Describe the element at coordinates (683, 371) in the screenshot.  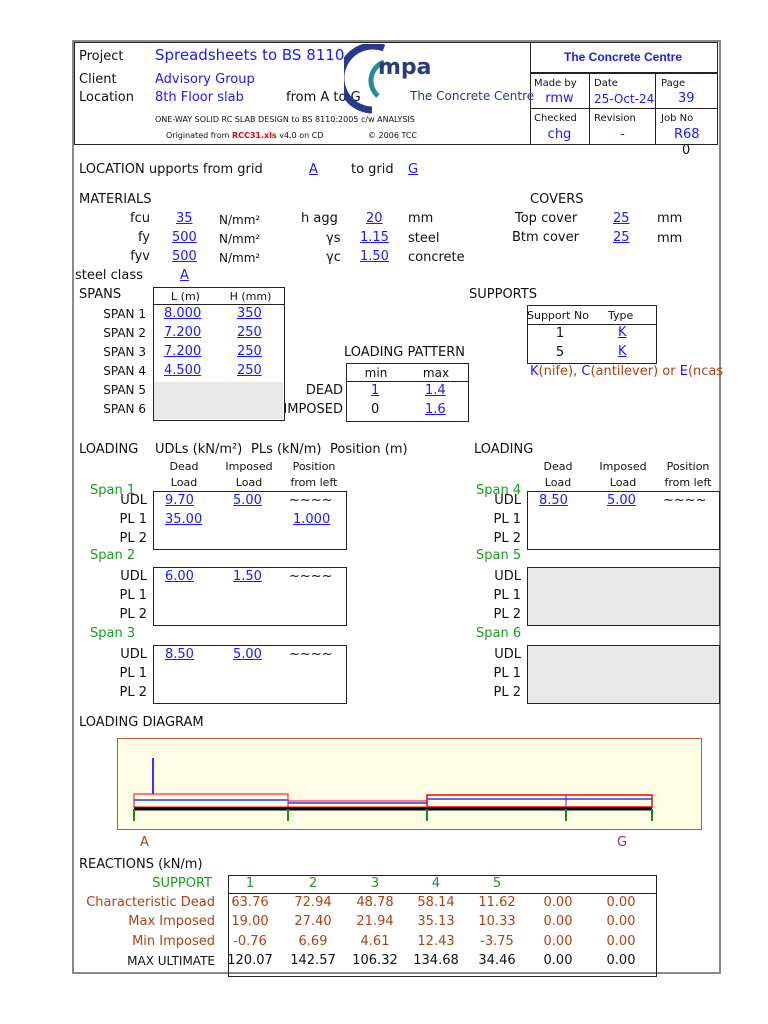
I see `note-e: E` at that location.